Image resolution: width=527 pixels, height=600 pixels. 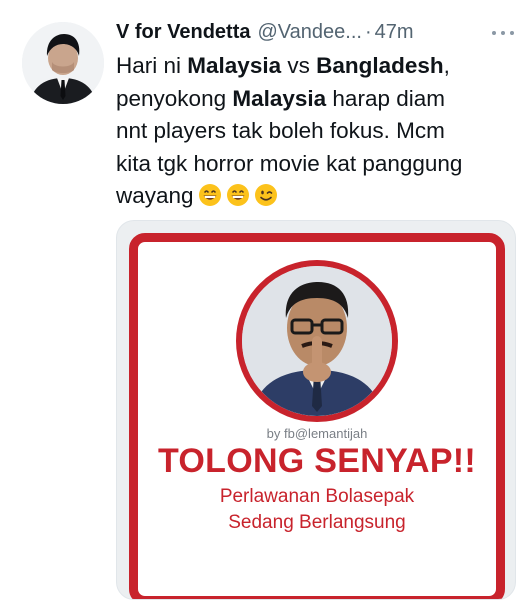 I want to click on tweet-line-2: penyokong Malaysia harap diam, so click(x=316, y=99).